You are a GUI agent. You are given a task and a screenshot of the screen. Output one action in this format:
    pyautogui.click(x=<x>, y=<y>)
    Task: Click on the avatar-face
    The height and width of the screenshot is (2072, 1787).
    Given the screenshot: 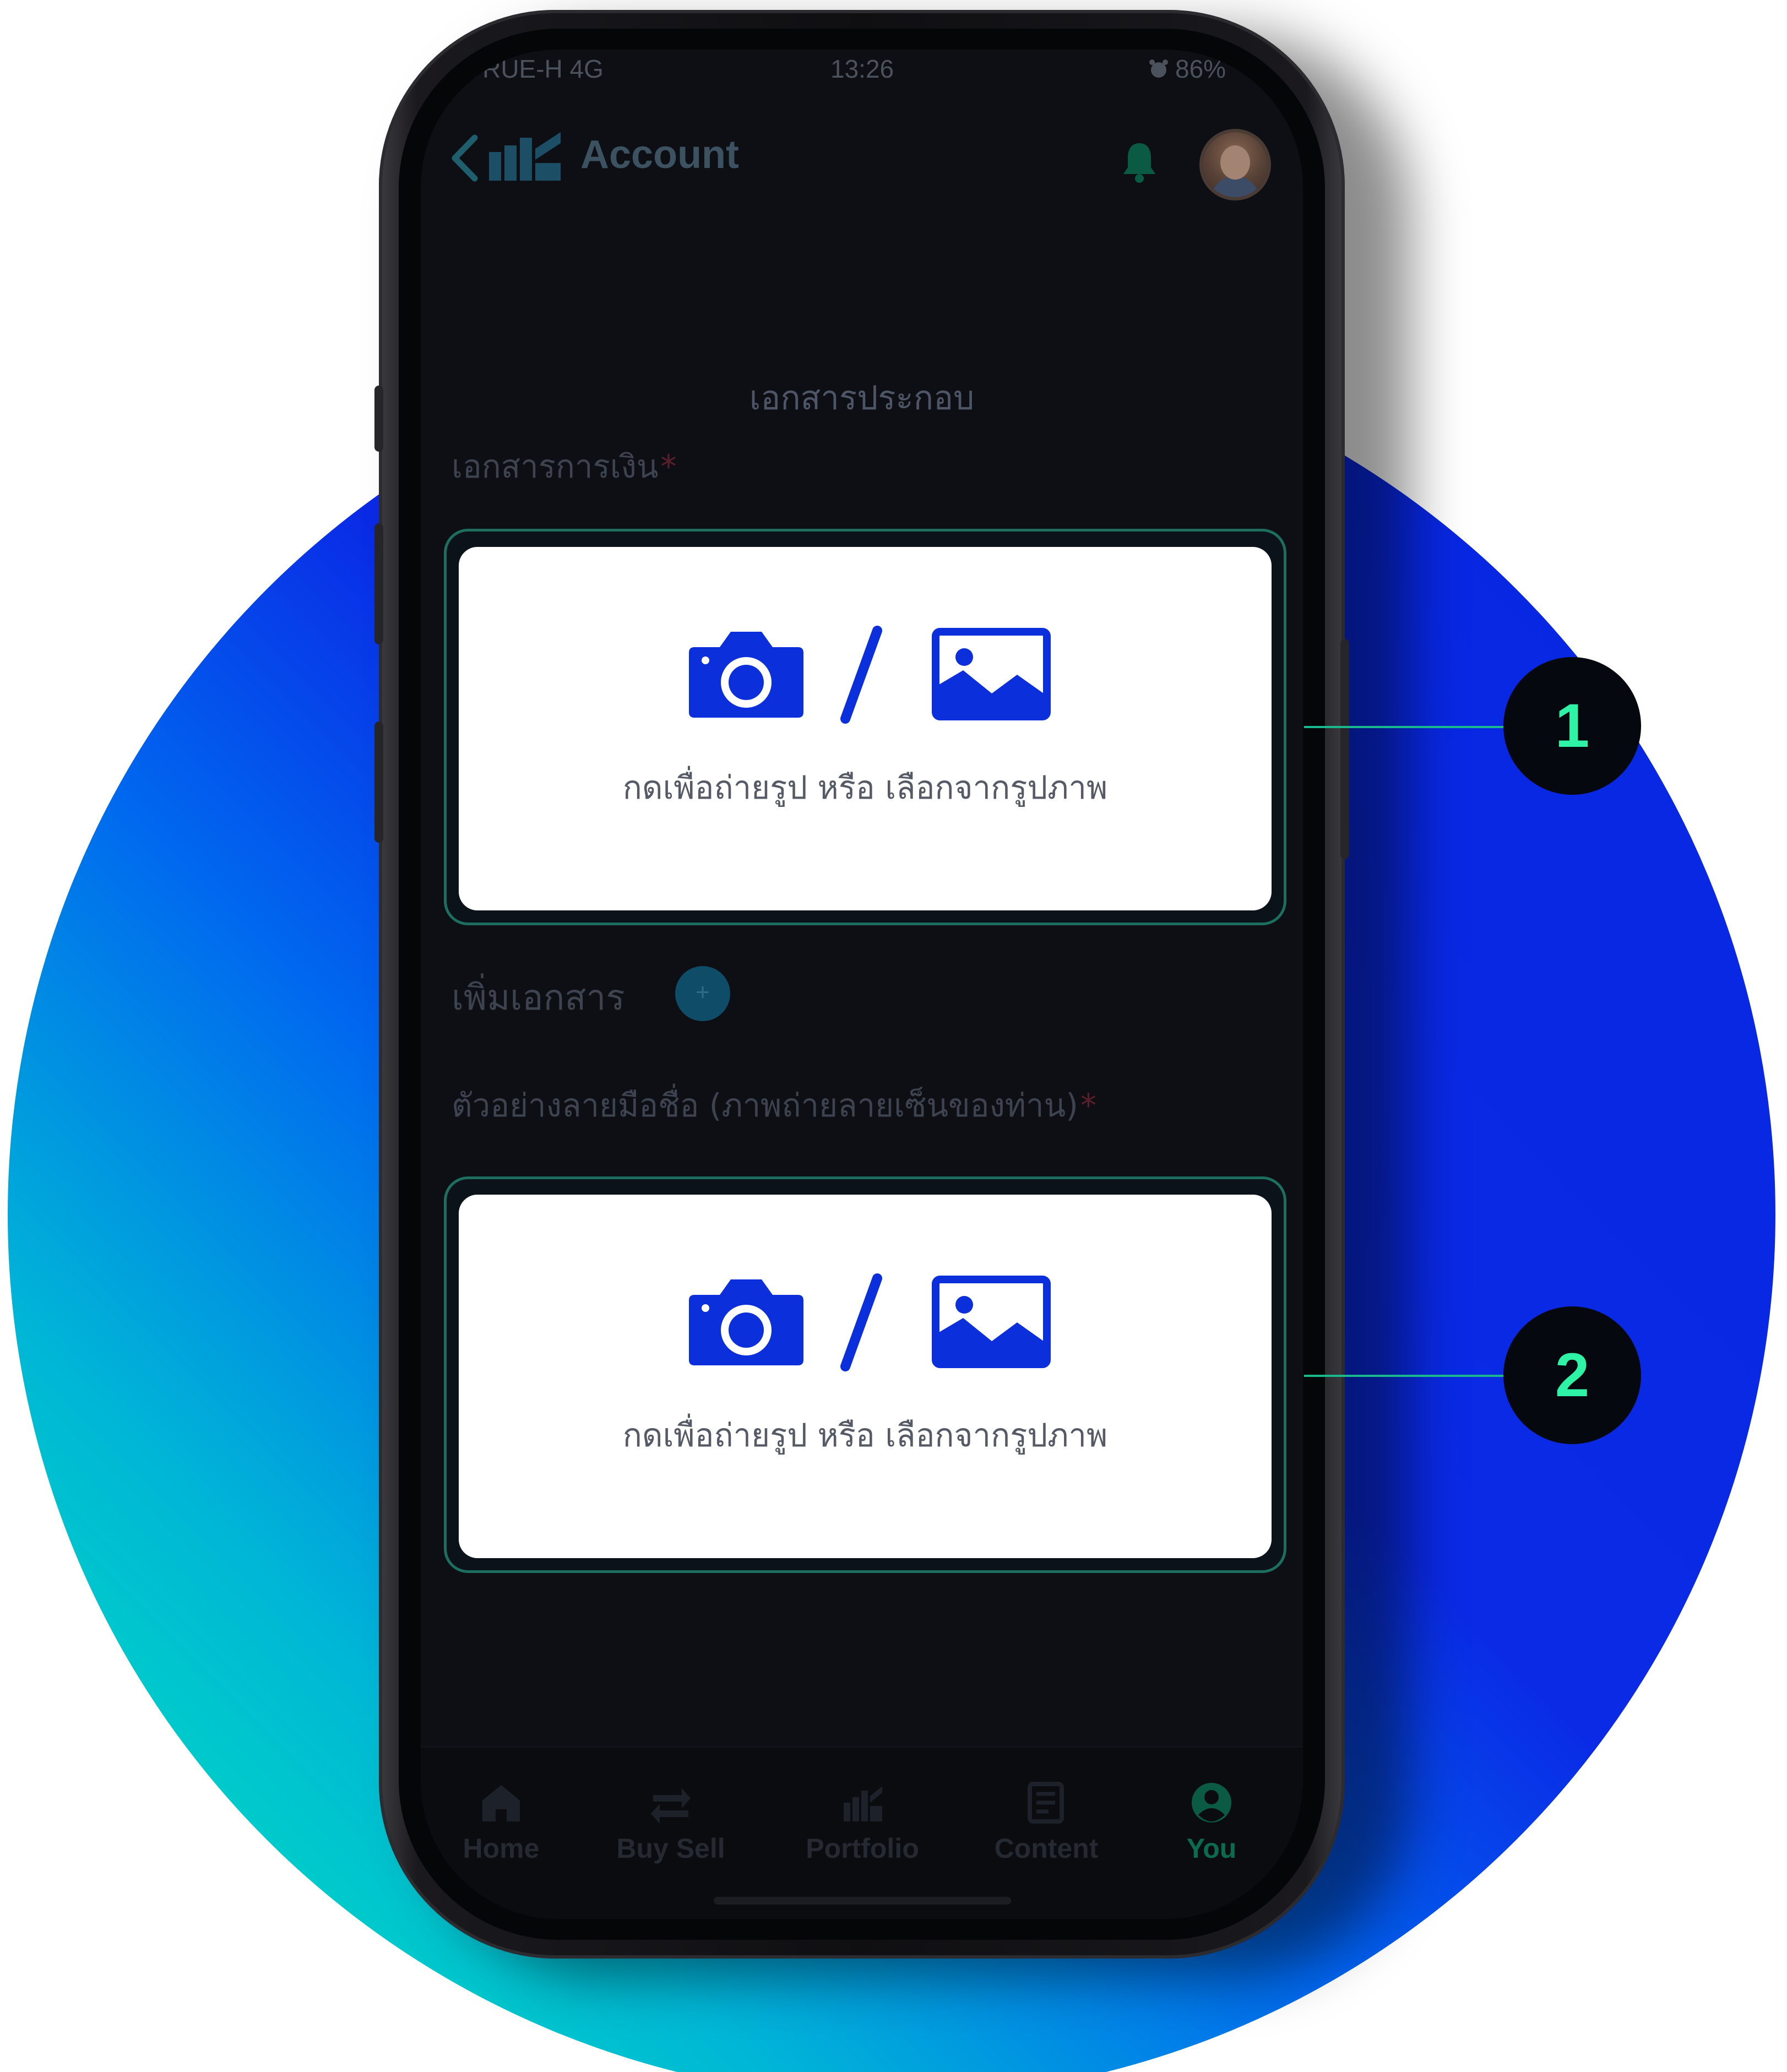 What is the action you would take?
    pyautogui.click(x=1235, y=163)
    